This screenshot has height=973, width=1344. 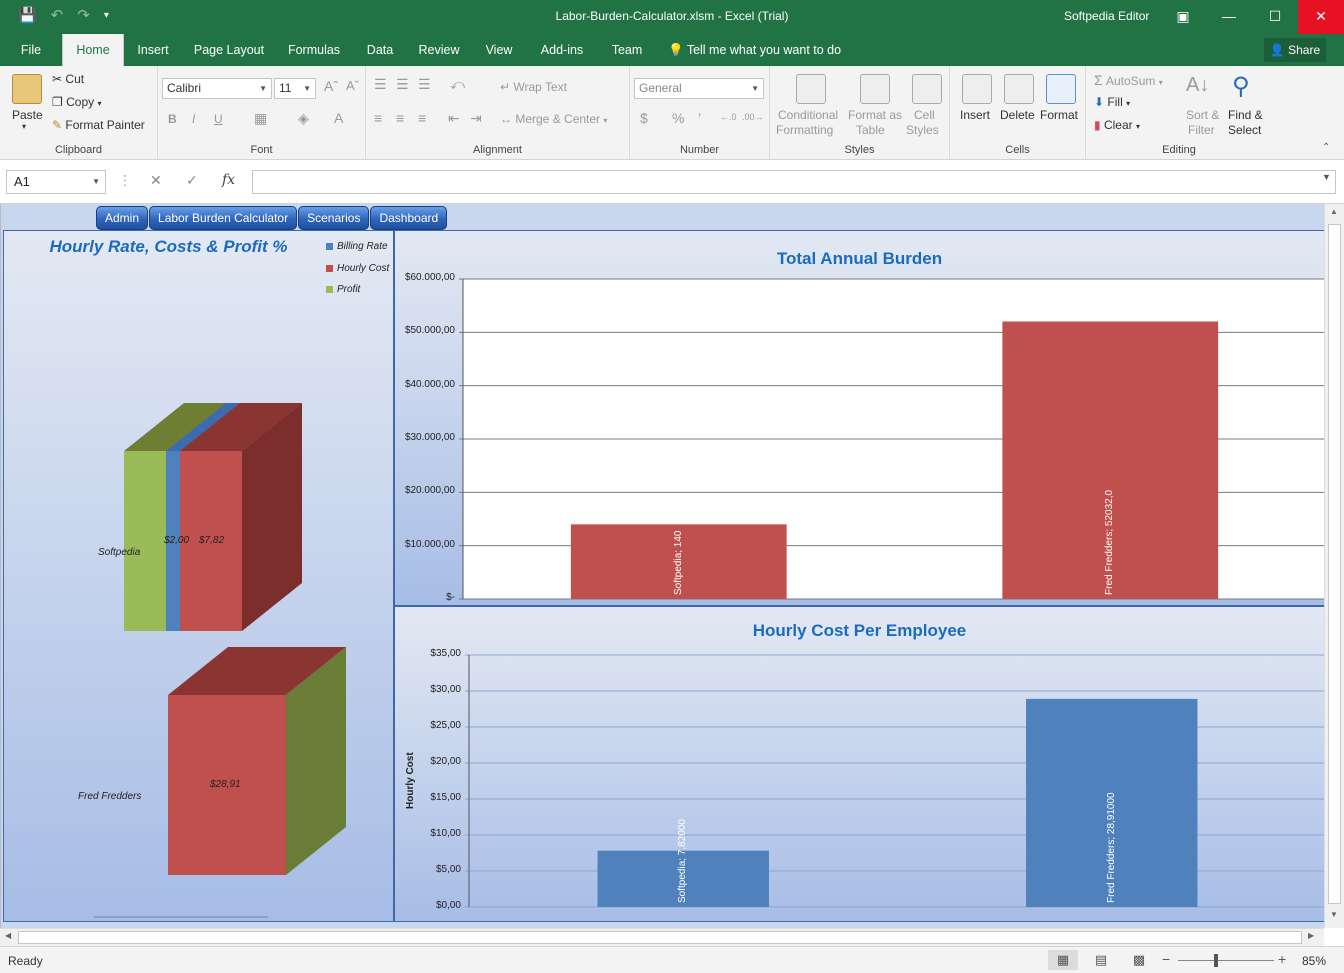 What do you see at coordinates (223, 218) in the screenshot?
I see `nav-labor-burden-button: Labor Burden Calculator` at bounding box center [223, 218].